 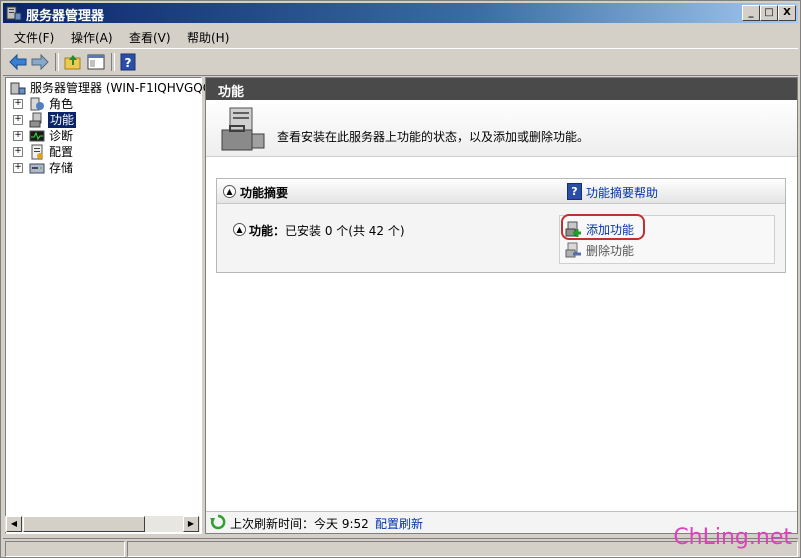 I want to click on watermark: ChLing.net, so click(x=732, y=537).